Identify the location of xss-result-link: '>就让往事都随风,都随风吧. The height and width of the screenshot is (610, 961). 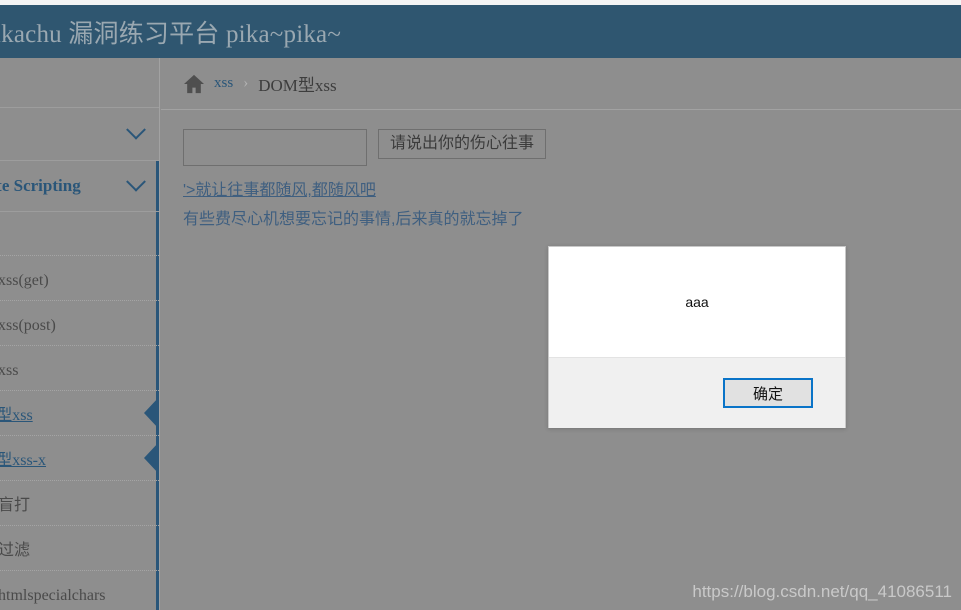
(279, 188).